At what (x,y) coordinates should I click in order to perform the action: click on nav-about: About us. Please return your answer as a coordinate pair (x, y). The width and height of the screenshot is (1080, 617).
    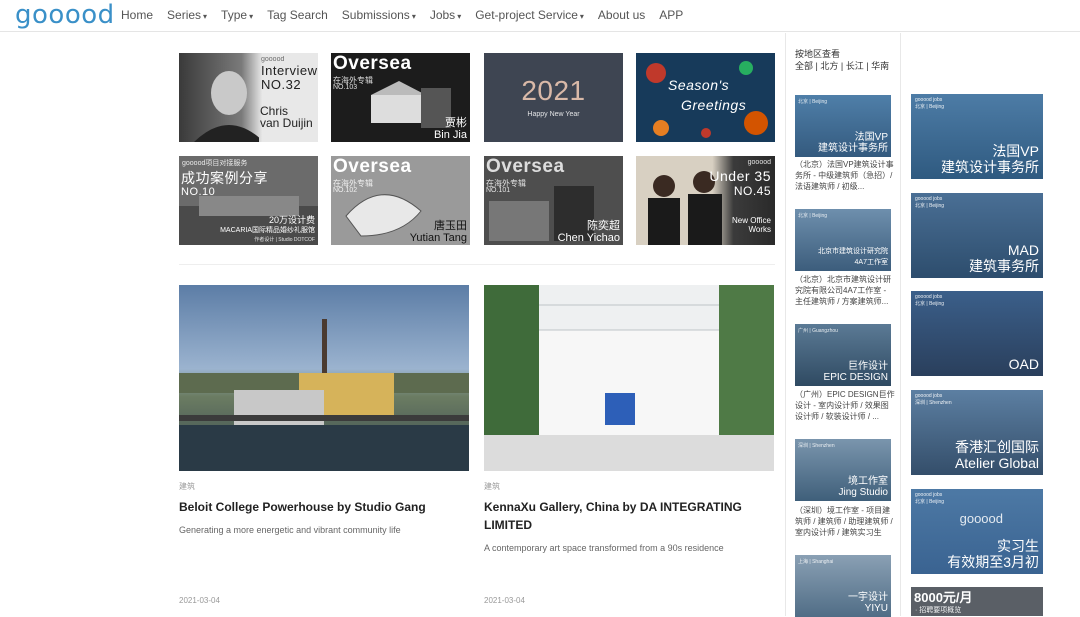
    Looking at the image, I should click on (621, 15).